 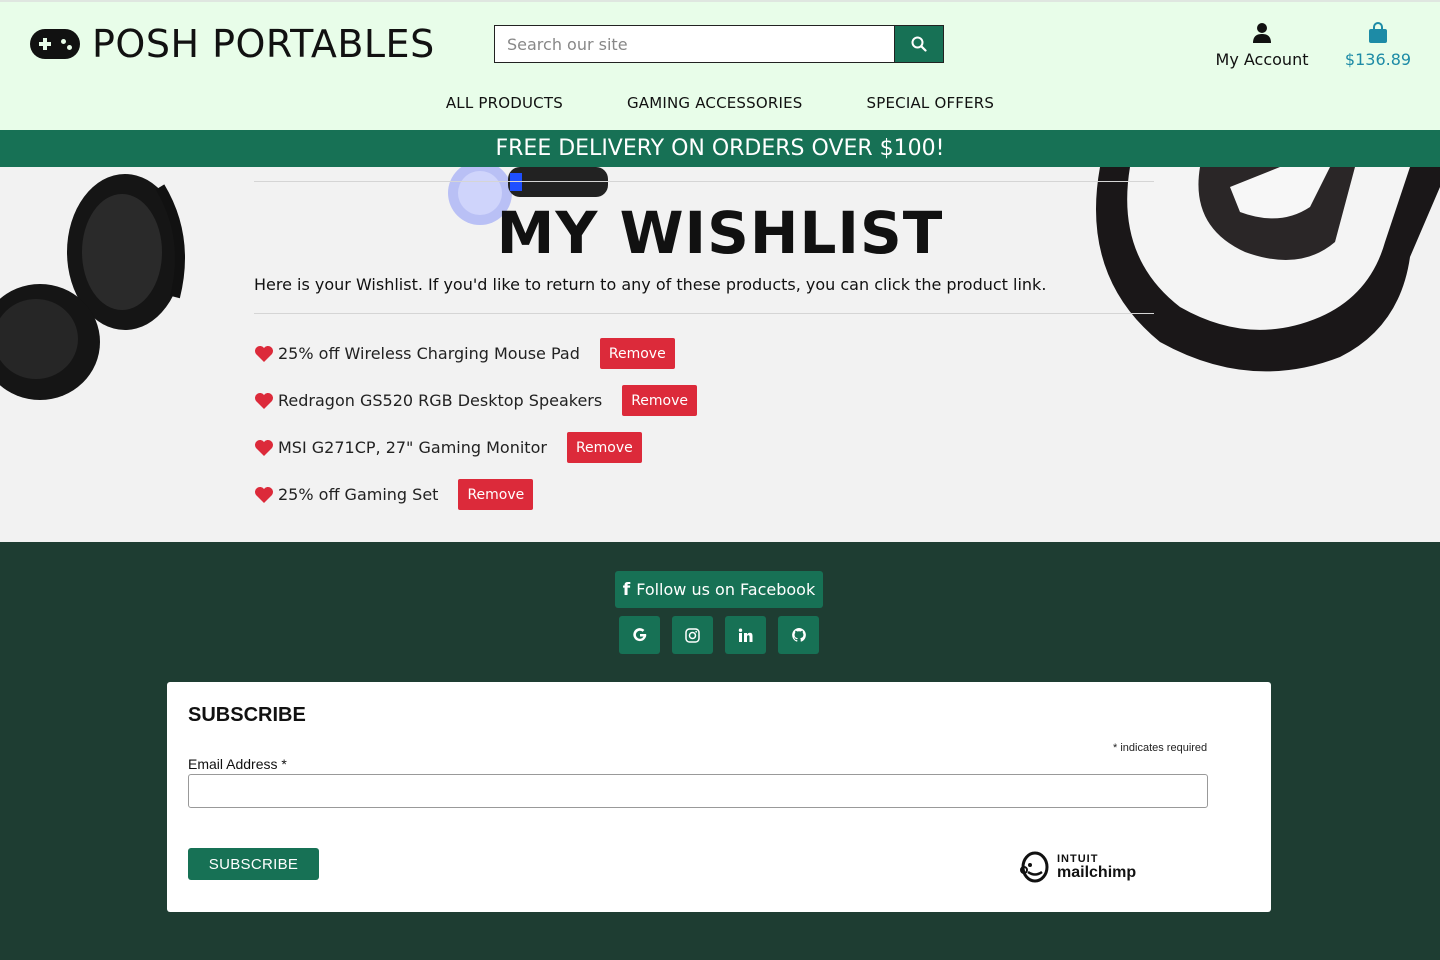 I want to click on list-item: MSI G271CP, 27" Gaming Monitor Remove, so click(x=475, y=447).